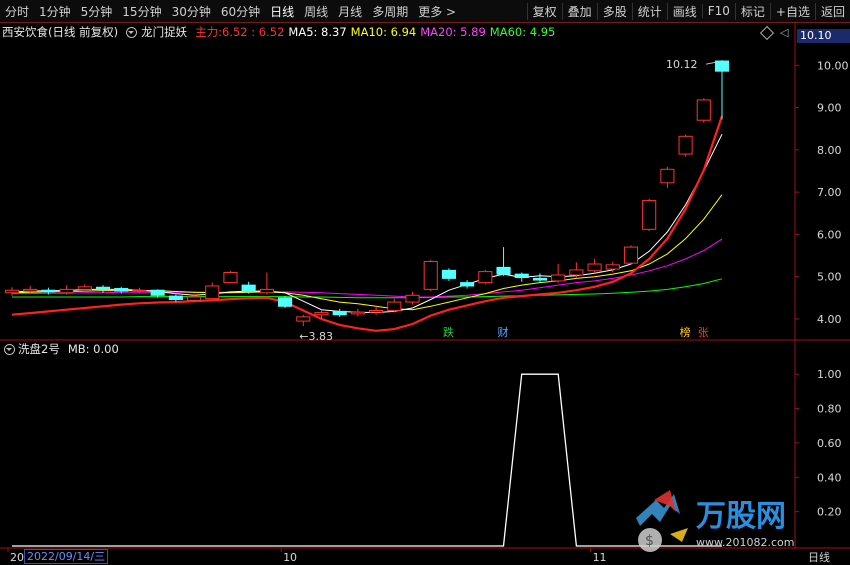 The width and height of the screenshot is (850, 565). I want to click on signal-marker-0: 跌, so click(448, 332).